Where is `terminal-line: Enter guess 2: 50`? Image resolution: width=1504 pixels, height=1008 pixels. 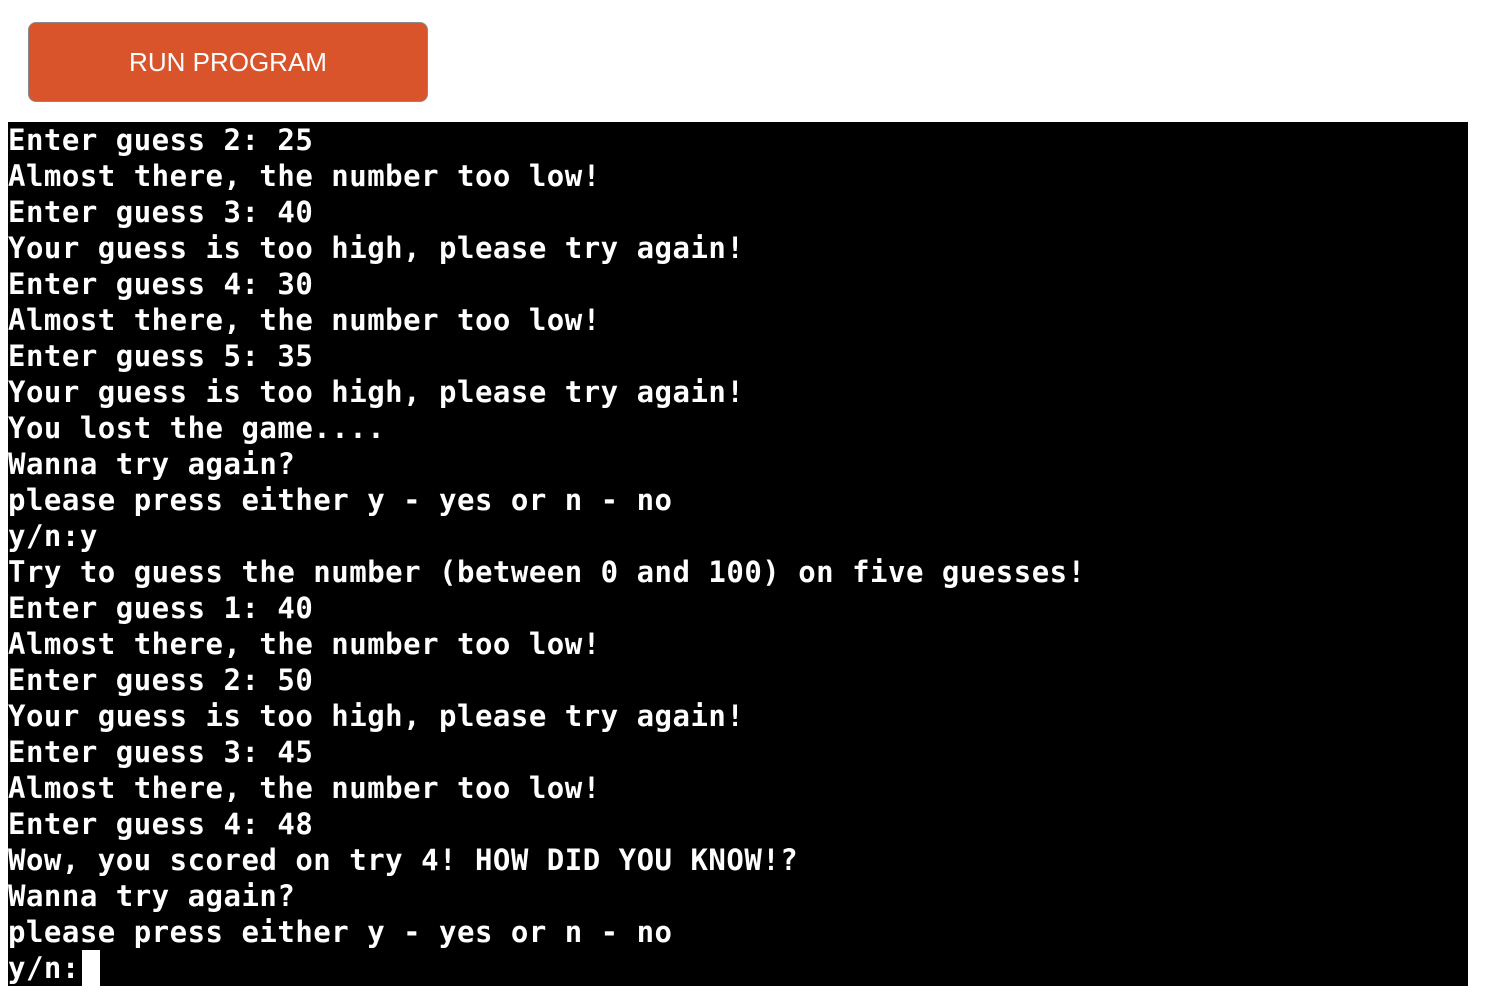
terminal-line: Enter guess 2: 50 is located at coordinates (161, 680).